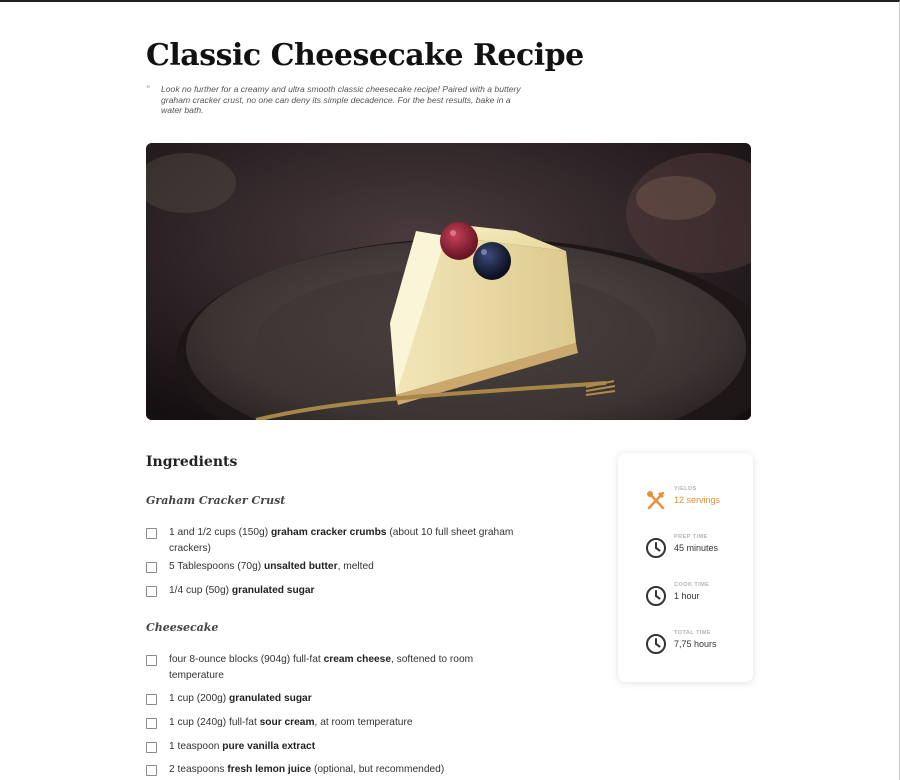  I want to click on yields-label: YIELDS, so click(685, 489).